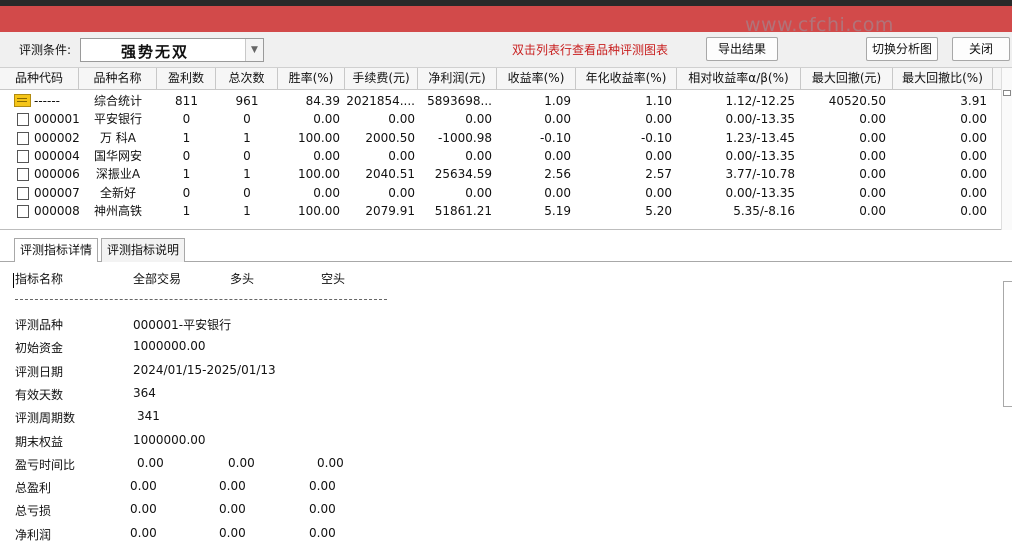  I want to click on window-top-strip, so click(506, 3).